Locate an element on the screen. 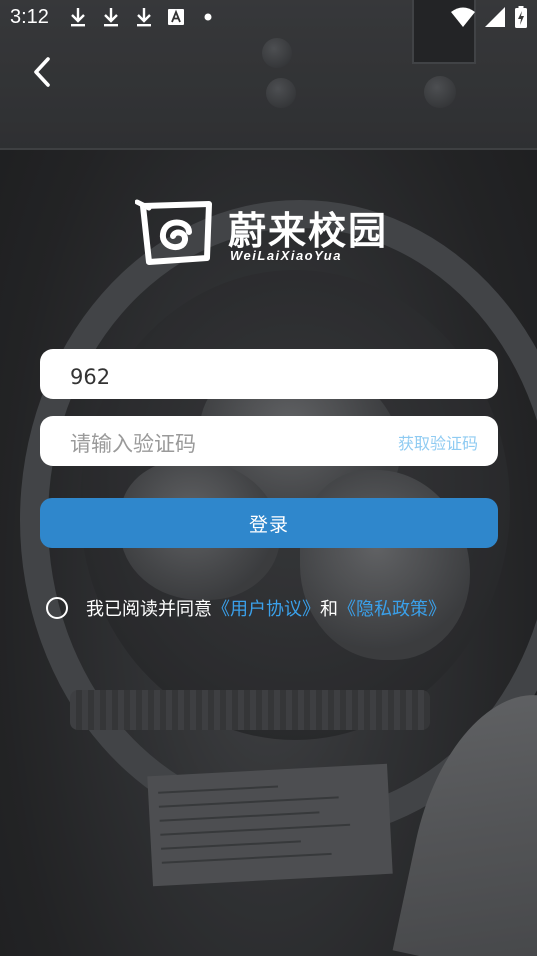  back-button is located at coordinates (43, 72).